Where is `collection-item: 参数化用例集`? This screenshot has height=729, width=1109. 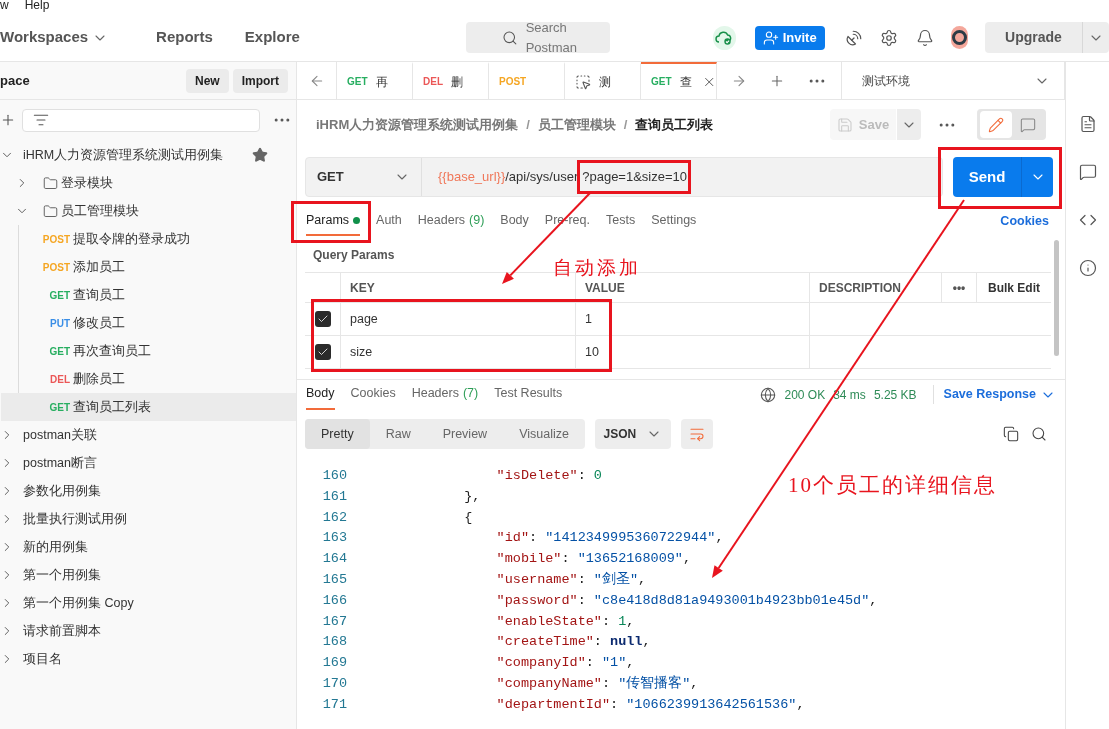 collection-item: 参数化用例集 is located at coordinates (148, 491).